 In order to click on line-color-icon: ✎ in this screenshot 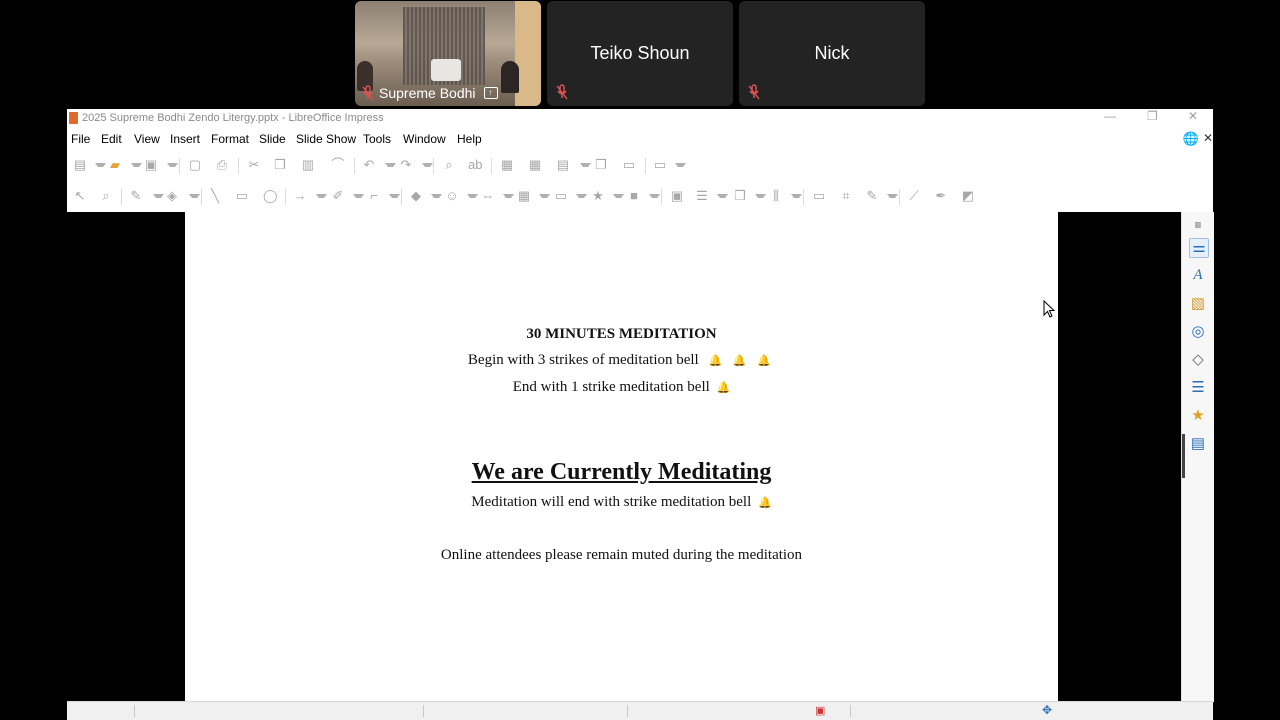, I will do `click(136, 196)`.